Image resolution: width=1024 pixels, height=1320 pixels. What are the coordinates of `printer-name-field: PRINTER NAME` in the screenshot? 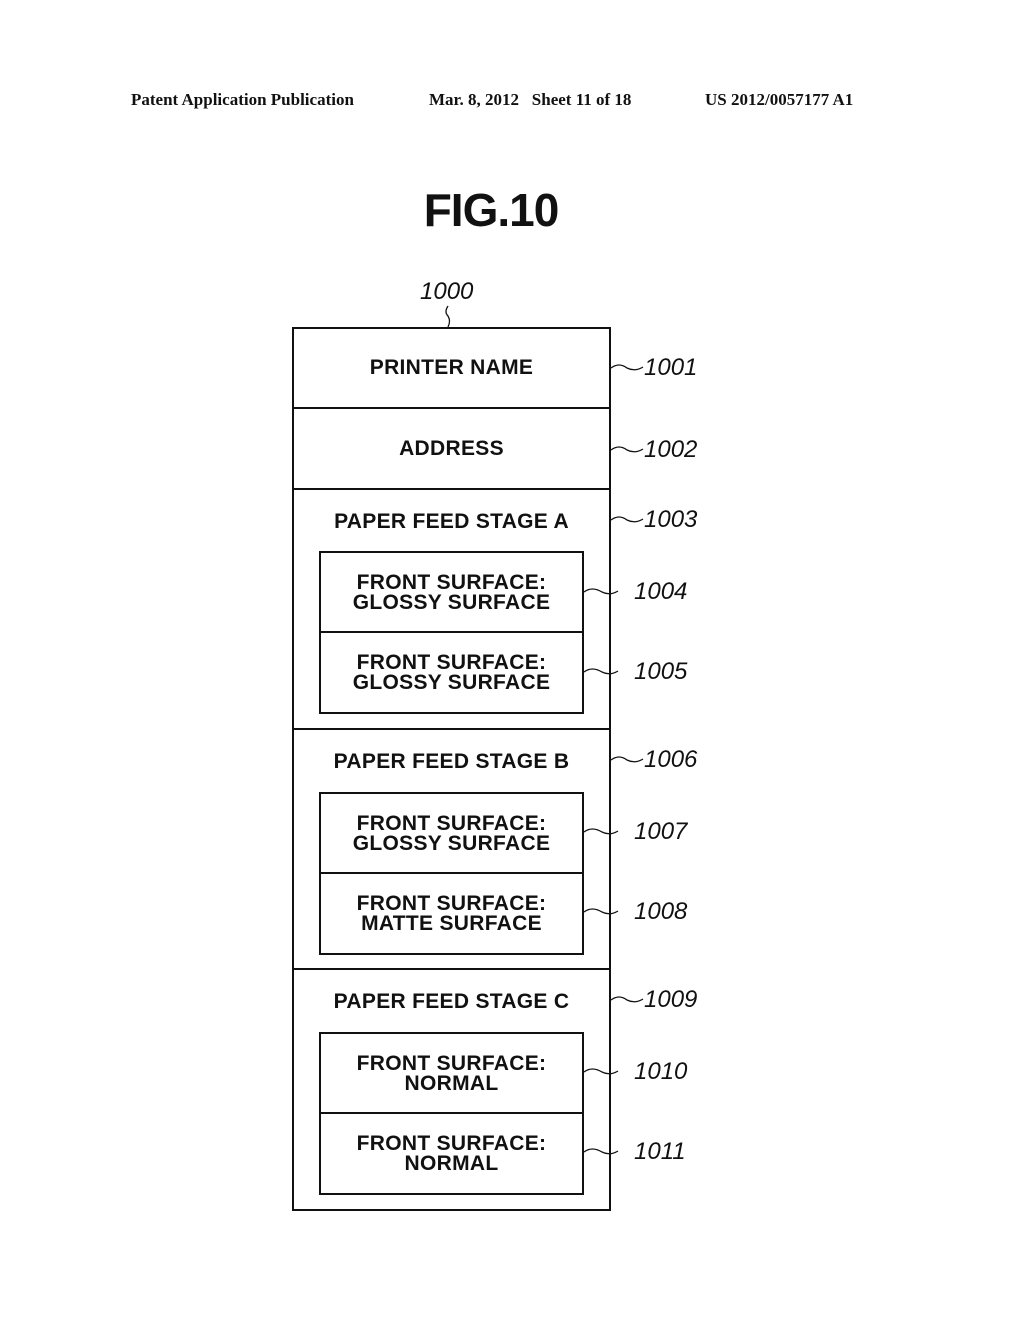 It's located at (451, 367).